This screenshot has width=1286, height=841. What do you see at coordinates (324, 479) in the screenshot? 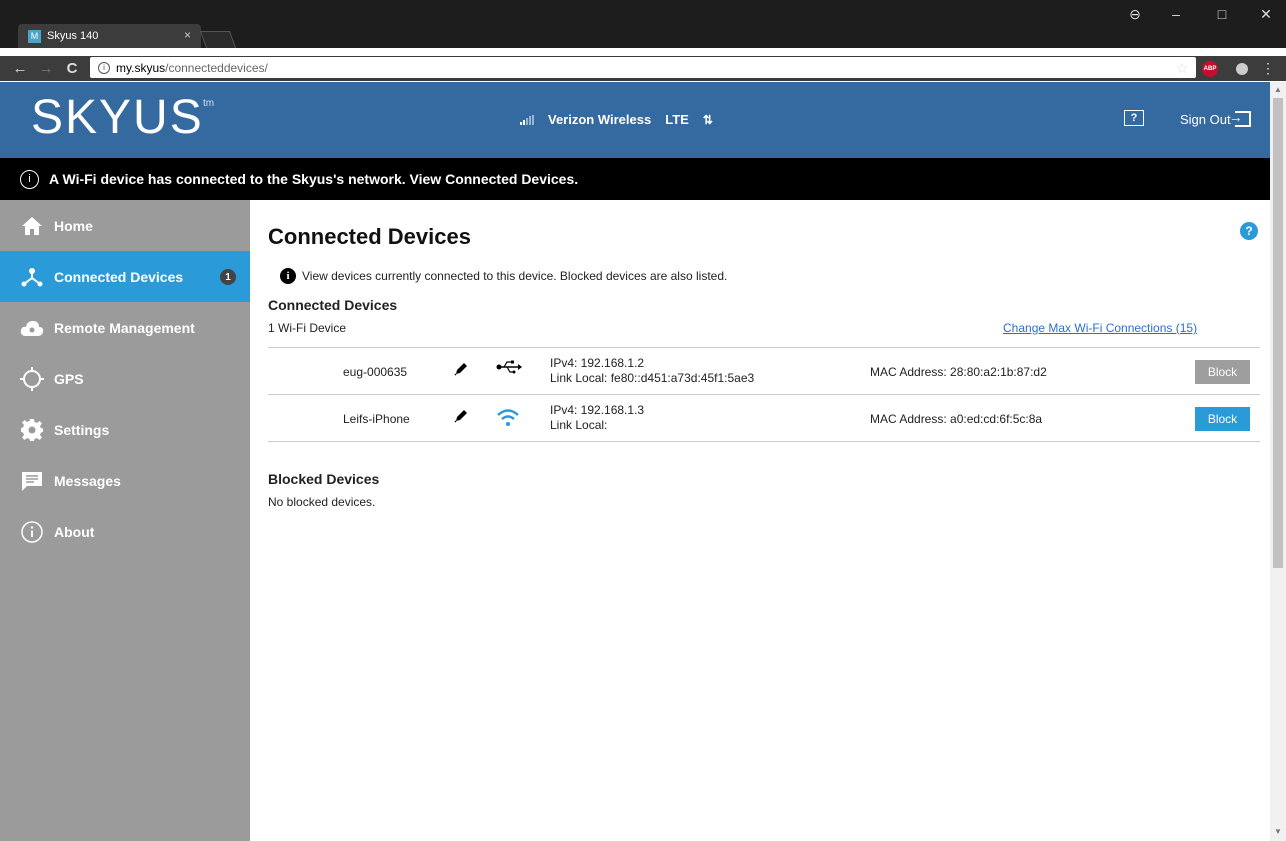
I see `blocked-devices-heading: Blocked Devices` at bounding box center [324, 479].